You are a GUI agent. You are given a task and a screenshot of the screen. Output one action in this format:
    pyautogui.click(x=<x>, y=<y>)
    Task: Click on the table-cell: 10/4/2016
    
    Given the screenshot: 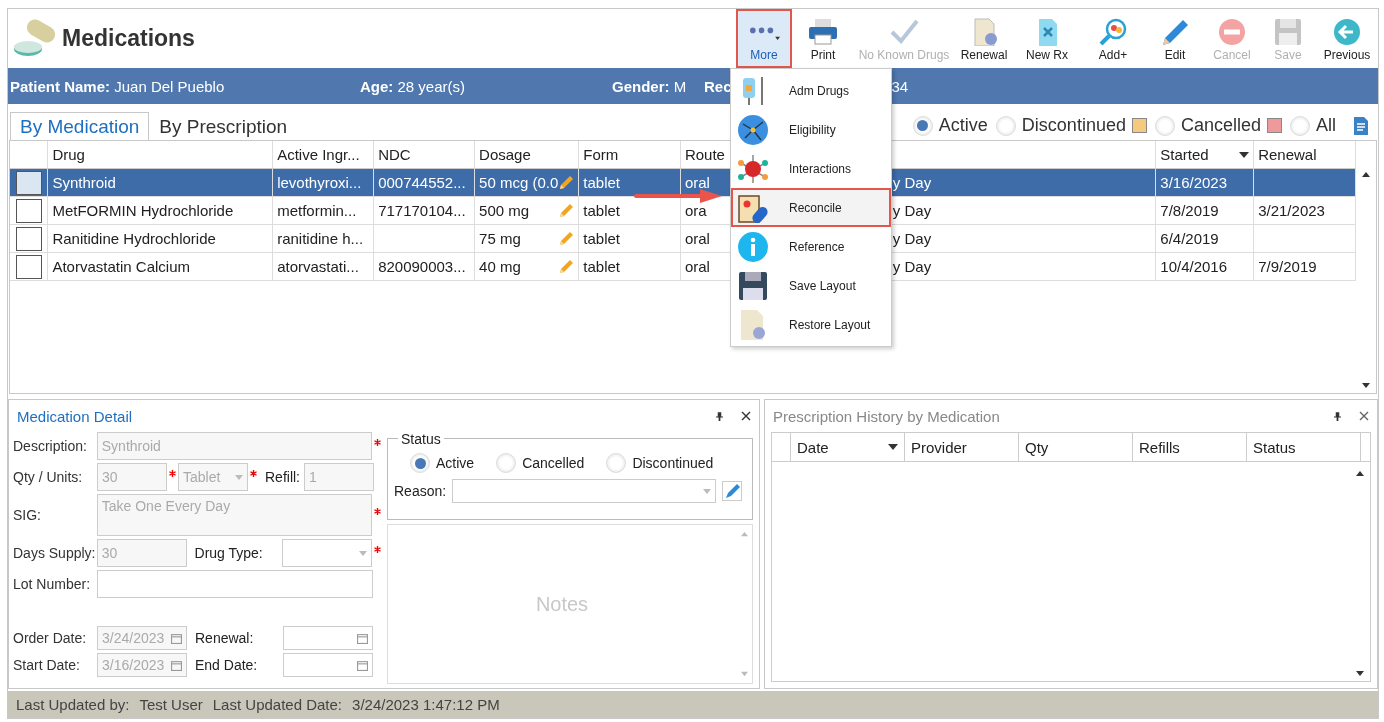 What is the action you would take?
    pyautogui.click(x=1194, y=266)
    